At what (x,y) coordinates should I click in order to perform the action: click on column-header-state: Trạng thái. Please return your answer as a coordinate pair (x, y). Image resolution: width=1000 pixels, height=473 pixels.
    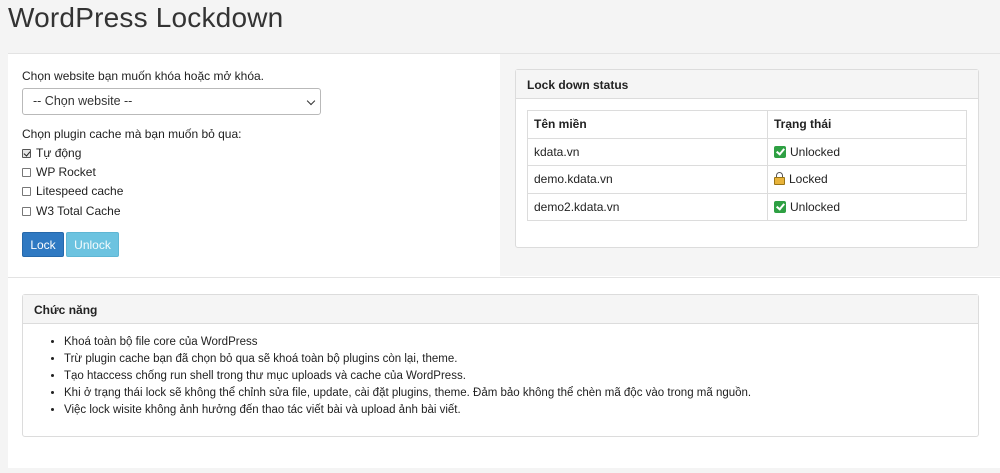
    Looking at the image, I should click on (867, 124).